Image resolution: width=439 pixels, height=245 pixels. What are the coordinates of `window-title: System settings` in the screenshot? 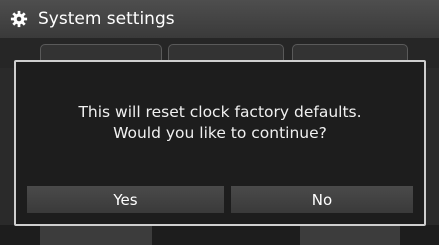 It's located at (106, 19).